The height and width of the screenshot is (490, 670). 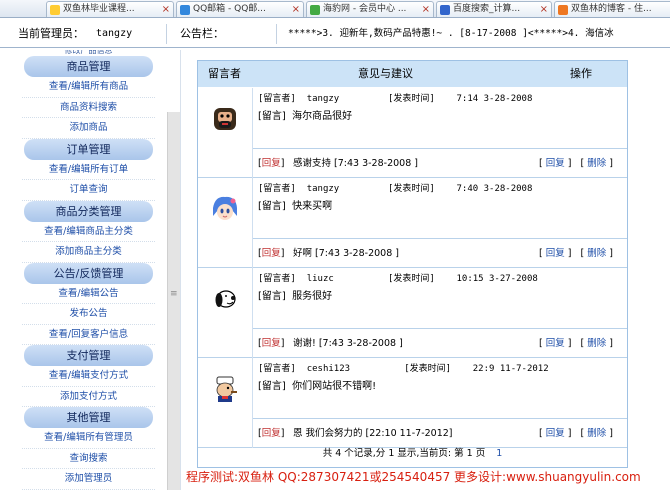 I want to click on page-link: 1, so click(x=499, y=453).